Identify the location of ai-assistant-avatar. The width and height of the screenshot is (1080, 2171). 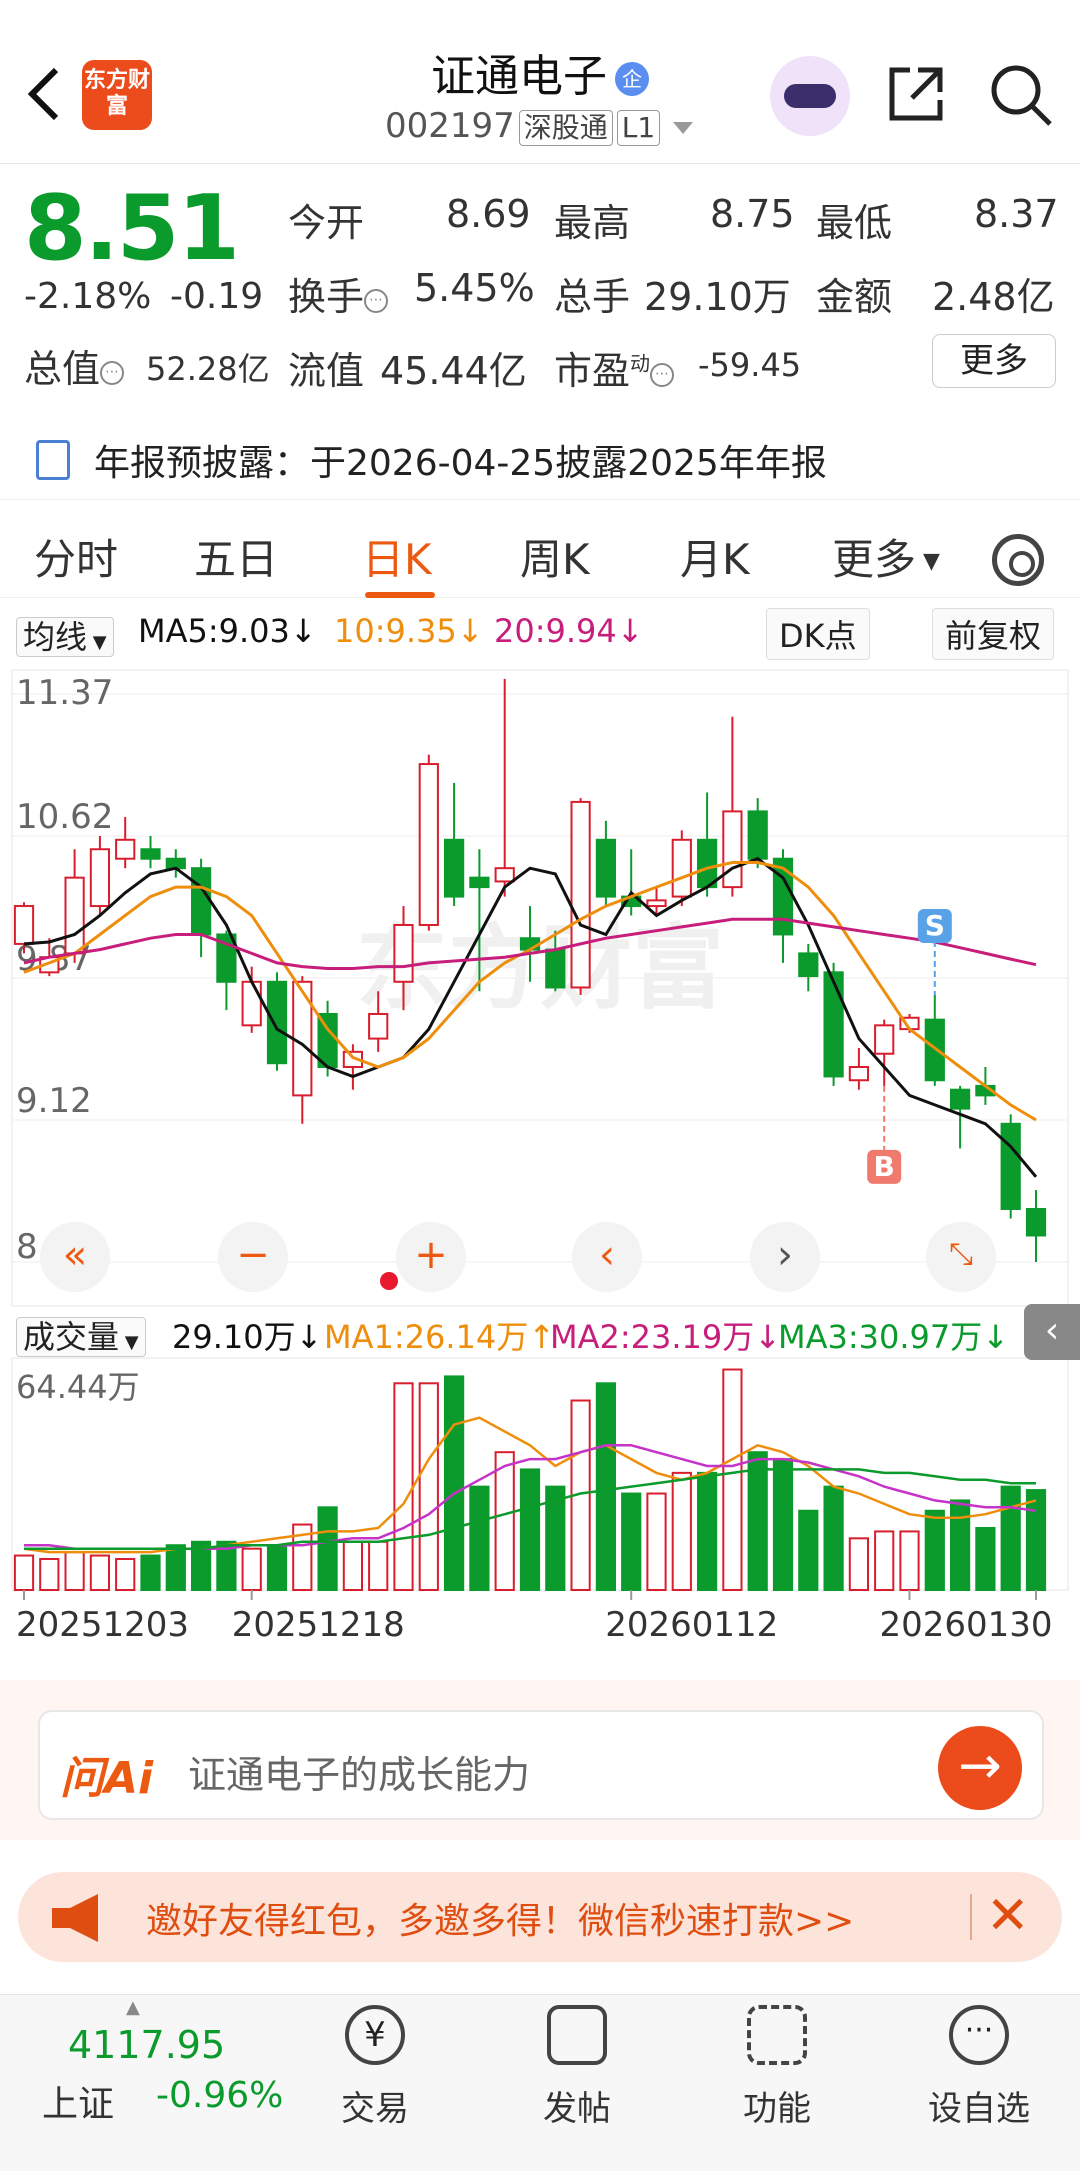
(810, 96).